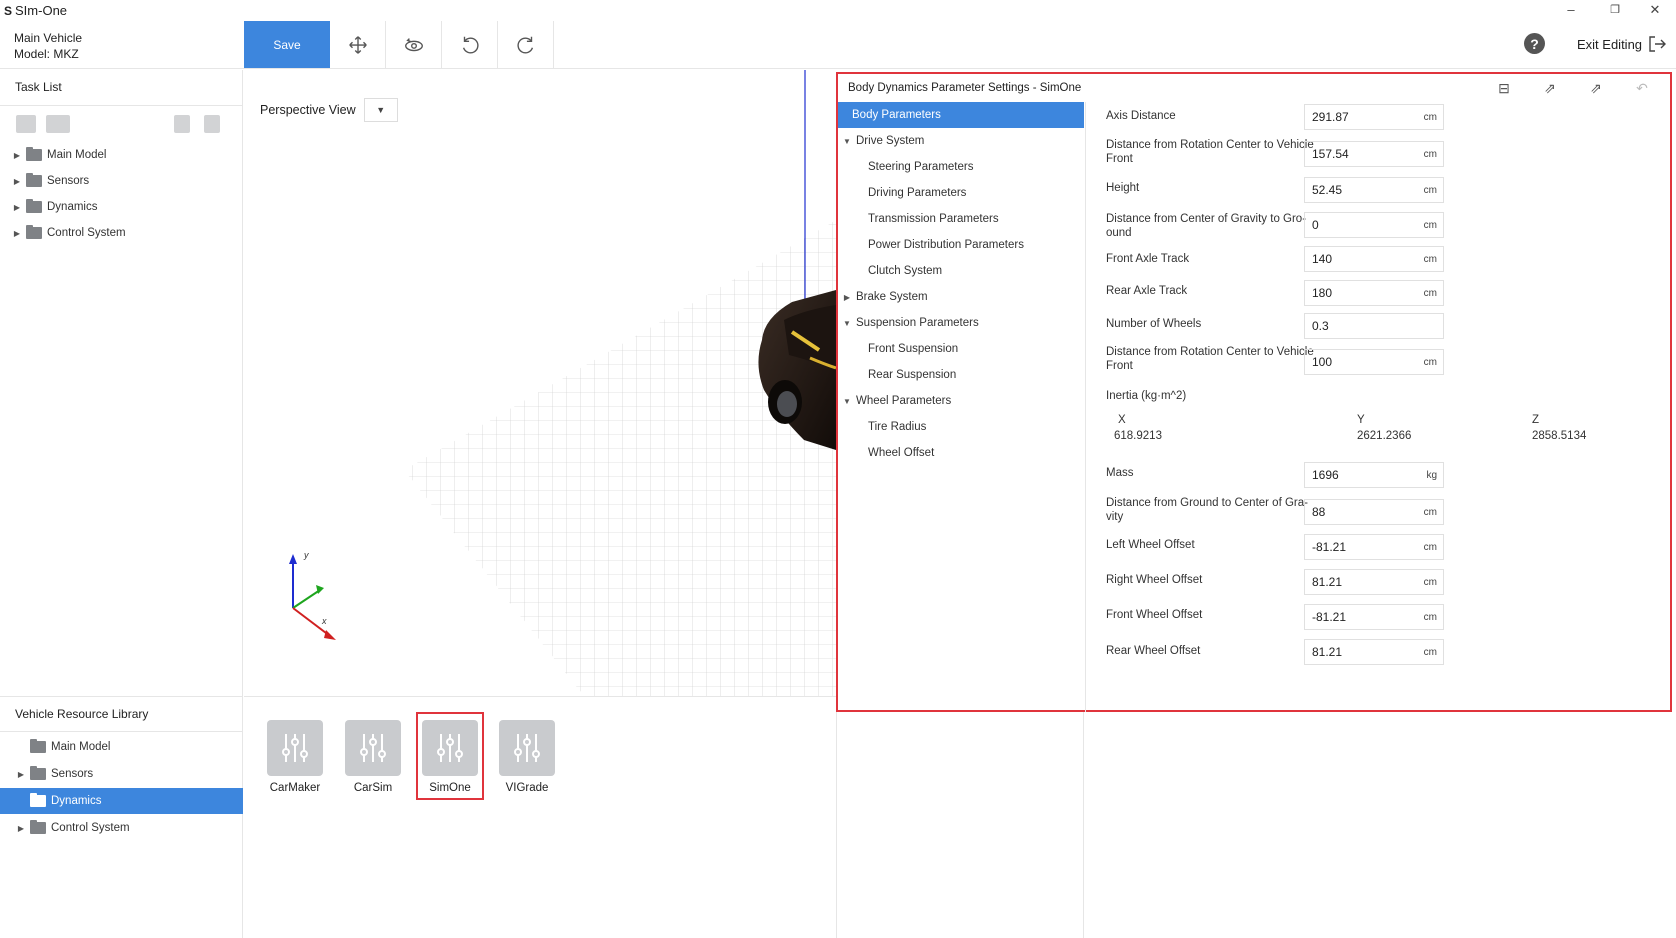 This screenshot has width=1676, height=938. I want to click on nav-power-distribution: Power Distribution Parameters, so click(961, 245).